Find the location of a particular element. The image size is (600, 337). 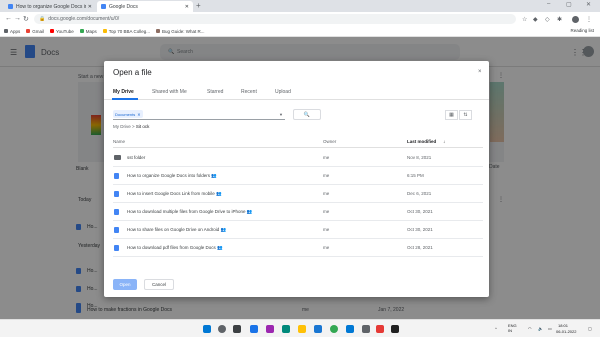

puzzle-icon: ✱ is located at coordinates (559, 19).